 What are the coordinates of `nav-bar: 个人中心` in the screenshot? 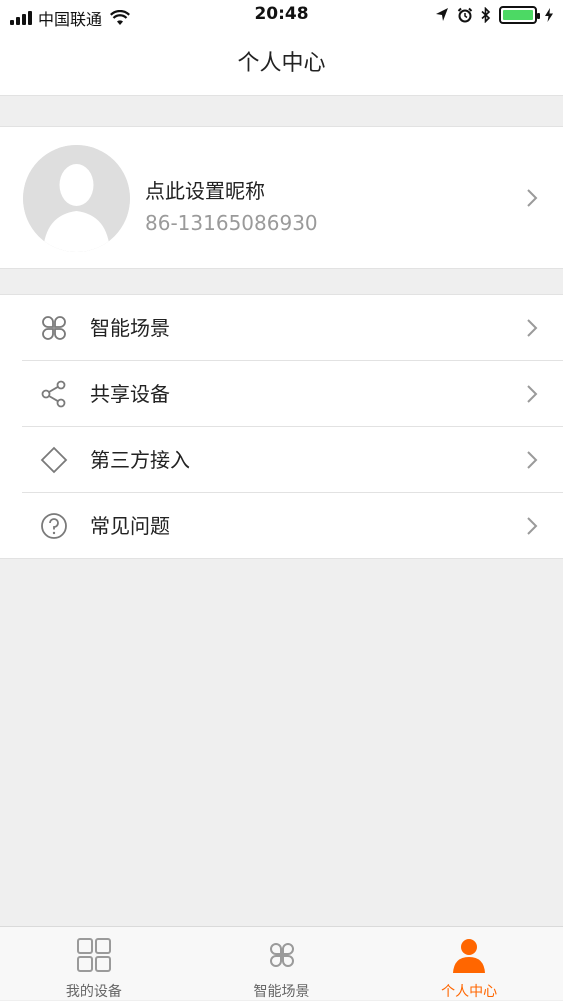 It's located at (281, 64).